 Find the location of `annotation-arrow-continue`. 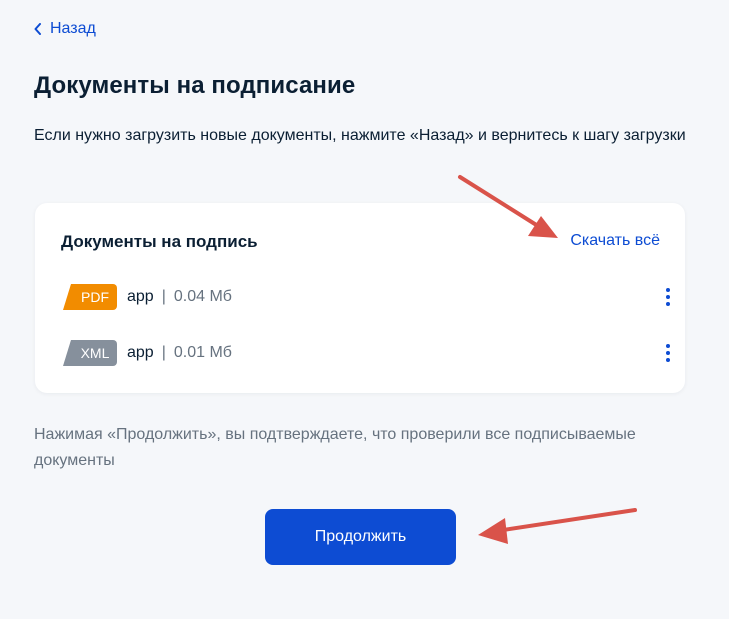

annotation-arrow-continue is located at coordinates (557, 526).